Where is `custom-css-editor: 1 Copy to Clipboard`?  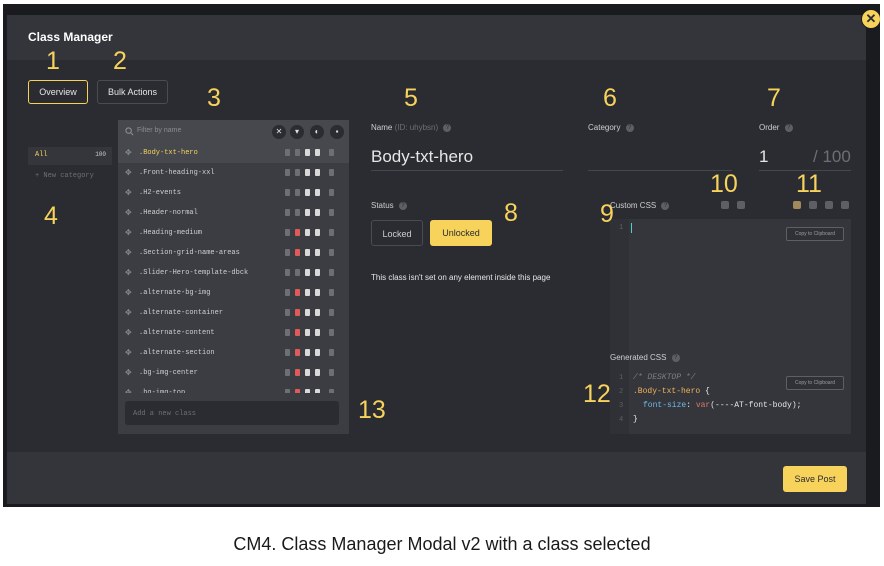
custom-css-editor: 1 Copy to Clipboard is located at coordinates (730, 296).